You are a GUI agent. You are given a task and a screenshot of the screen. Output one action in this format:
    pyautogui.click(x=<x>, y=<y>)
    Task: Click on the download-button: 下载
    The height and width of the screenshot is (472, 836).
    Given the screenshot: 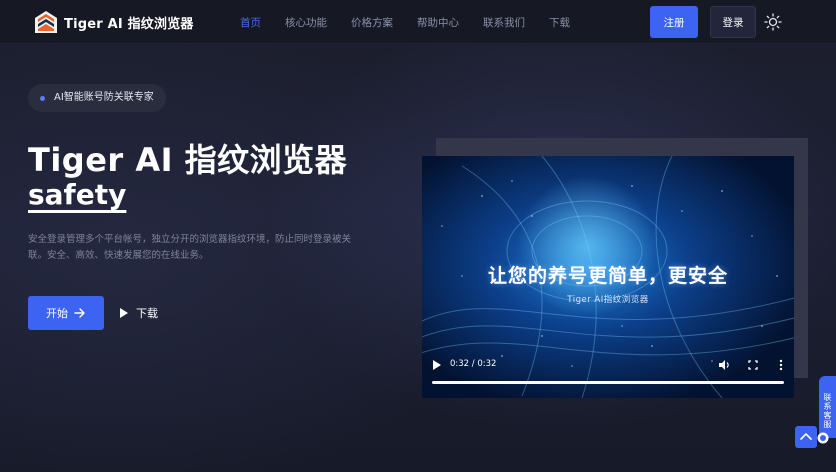 What is the action you would take?
    pyautogui.click(x=139, y=313)
    